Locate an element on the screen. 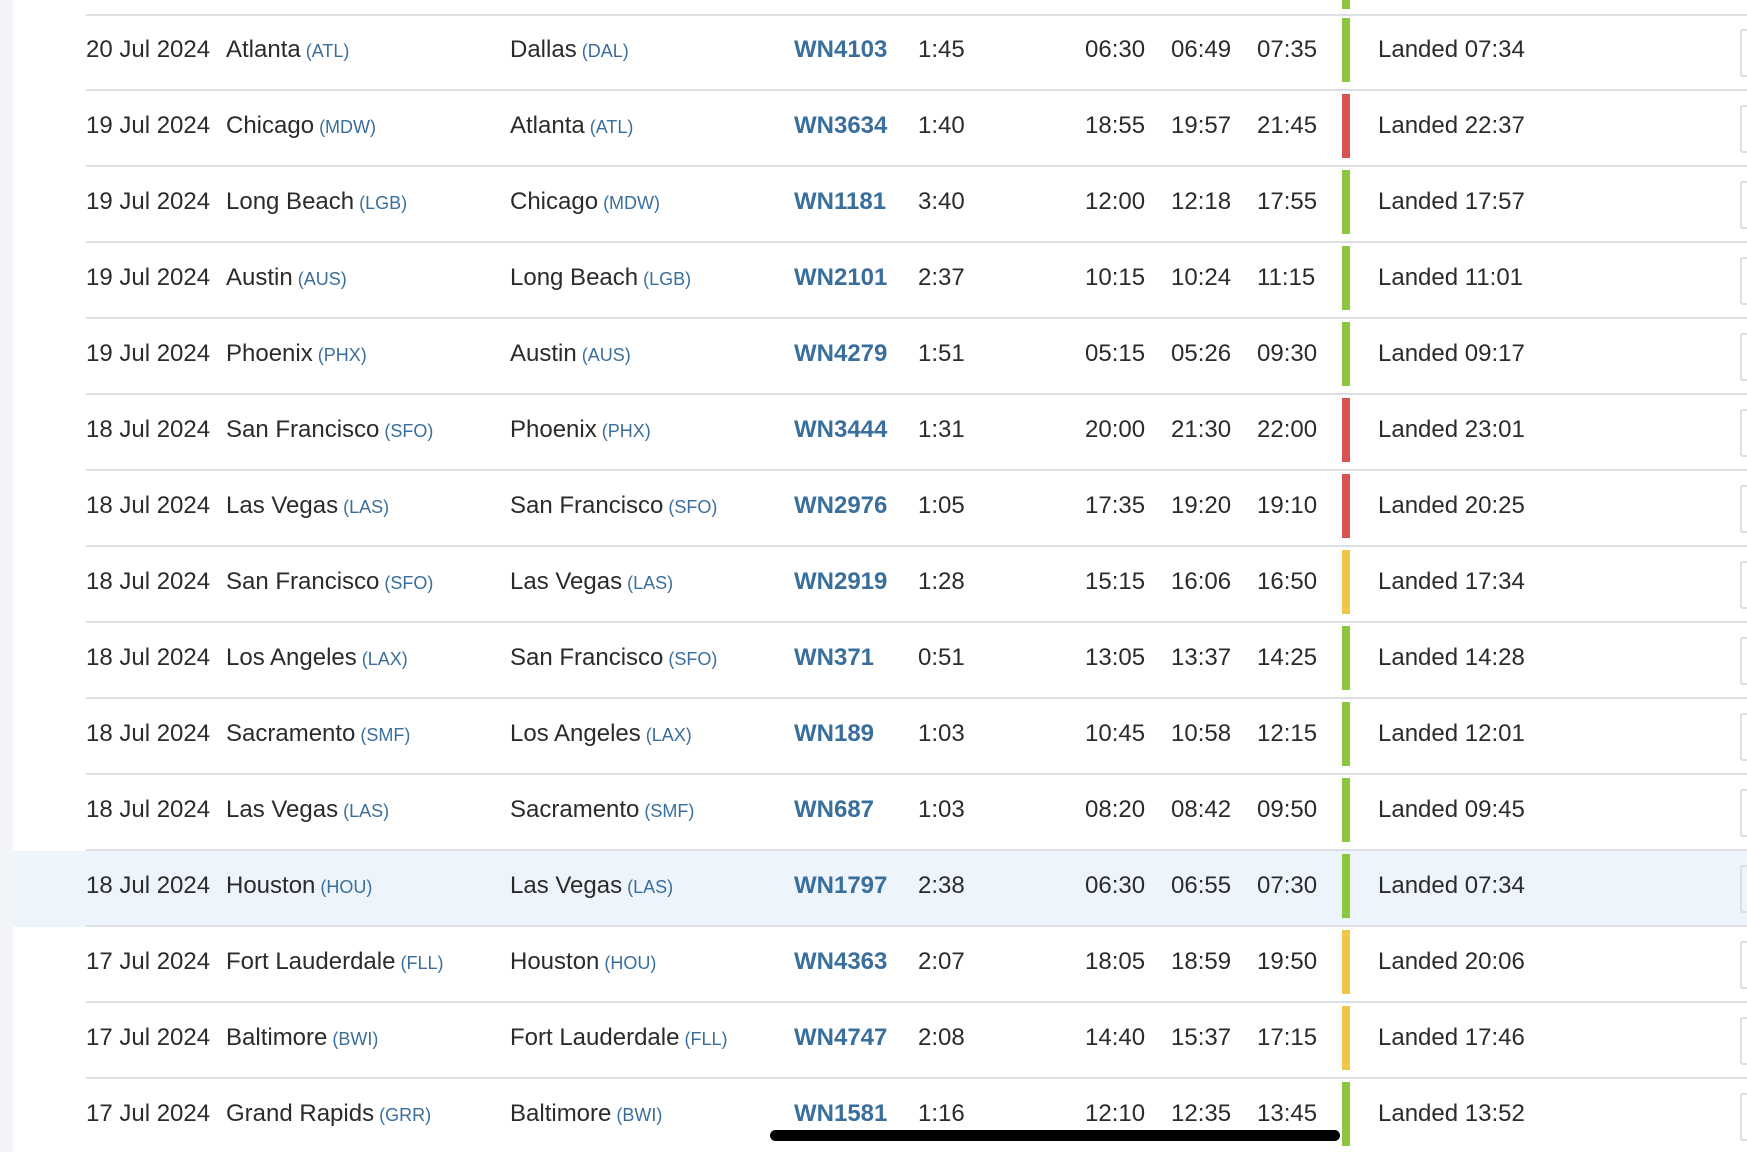 The width and height of the screenshot is (1747, 1152). origin-city: Los Angeles is located at coordinates (291, 657).